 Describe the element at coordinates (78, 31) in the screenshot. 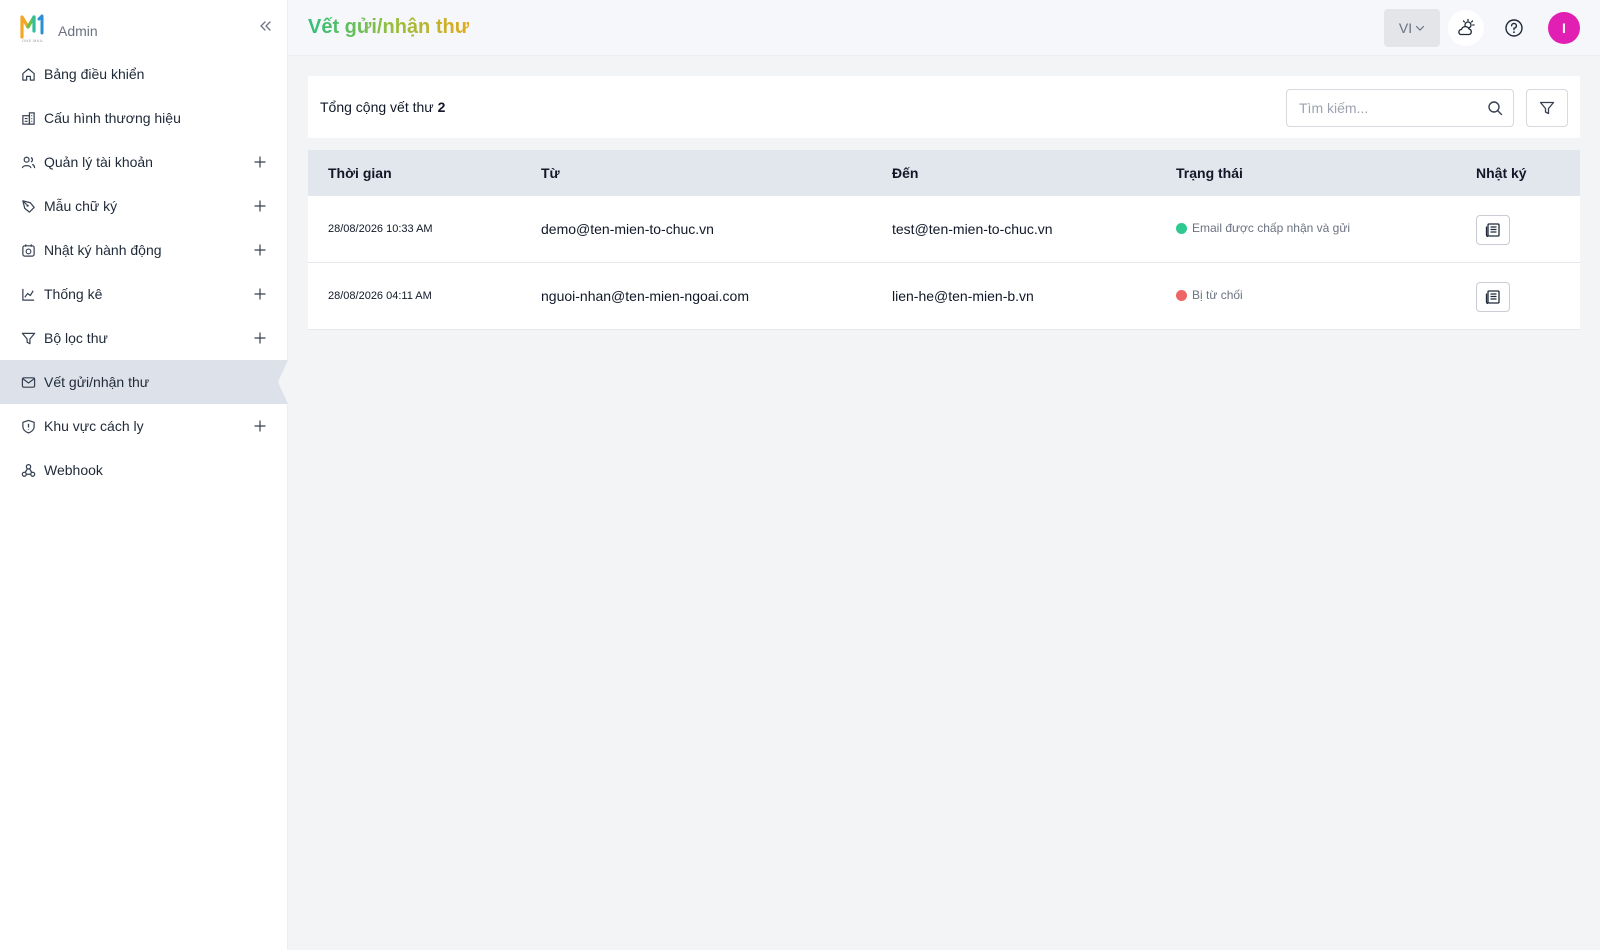

I see `brand-role: Admin` at that location.